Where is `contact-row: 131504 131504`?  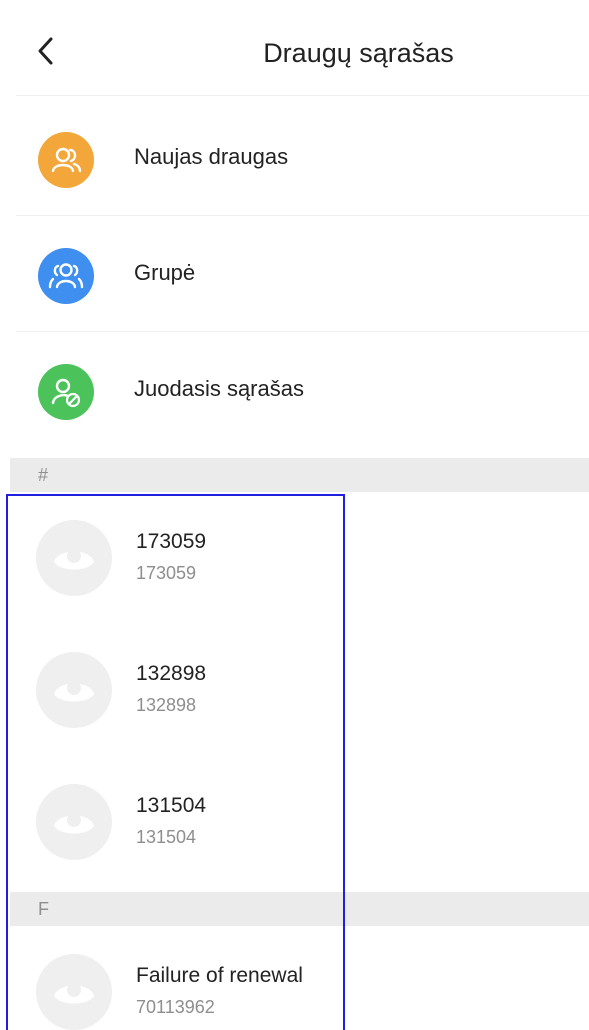 contact-row: 131504 131504 is located at coordinates (294, 822).